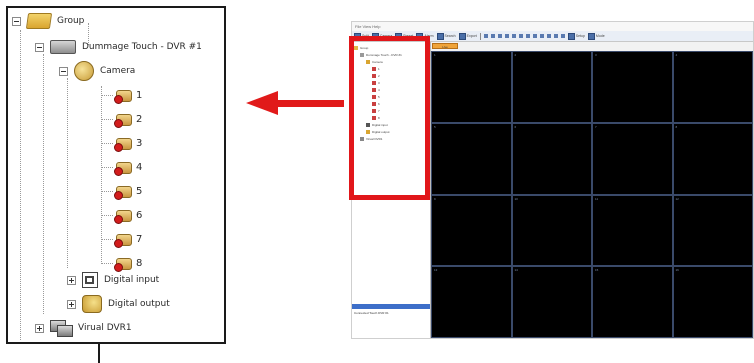 Image resolution: width=754 pixels, height=363 pixels. I want to click on selection-bar, so click(391, 306).